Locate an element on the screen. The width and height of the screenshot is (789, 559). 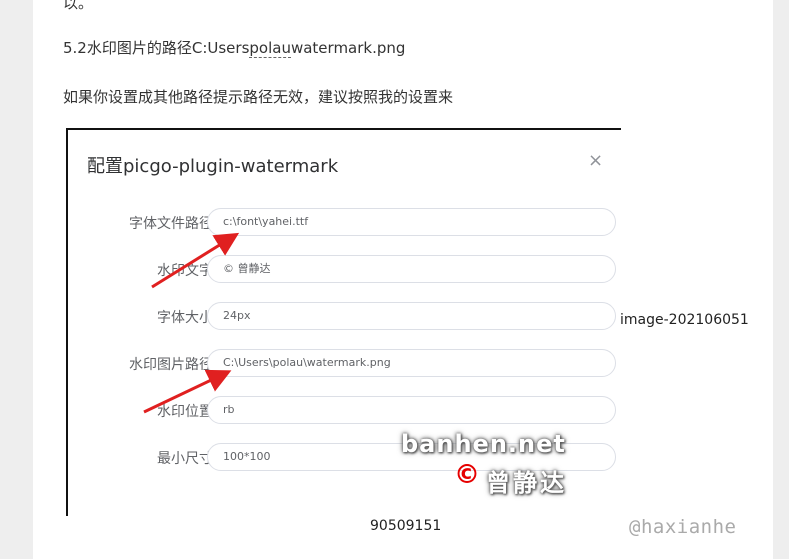
watermark-site-text: banhen.net is located at coordinates (483, 444).